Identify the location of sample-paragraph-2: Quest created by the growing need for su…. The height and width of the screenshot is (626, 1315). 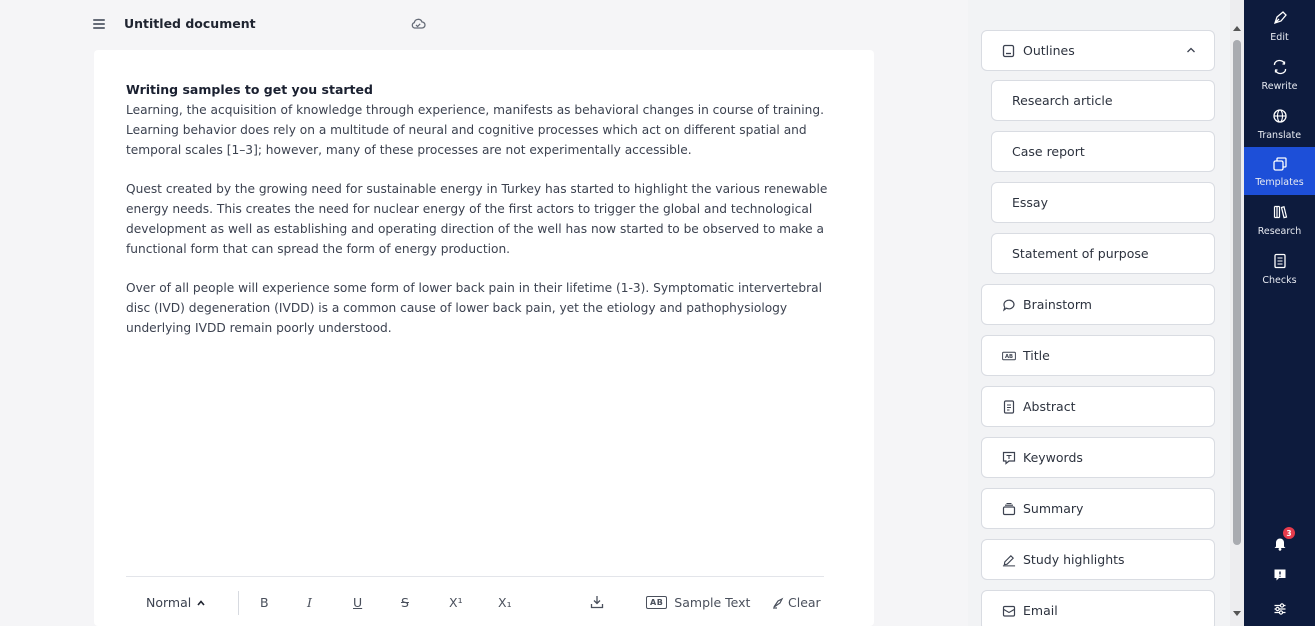
(477, 219).